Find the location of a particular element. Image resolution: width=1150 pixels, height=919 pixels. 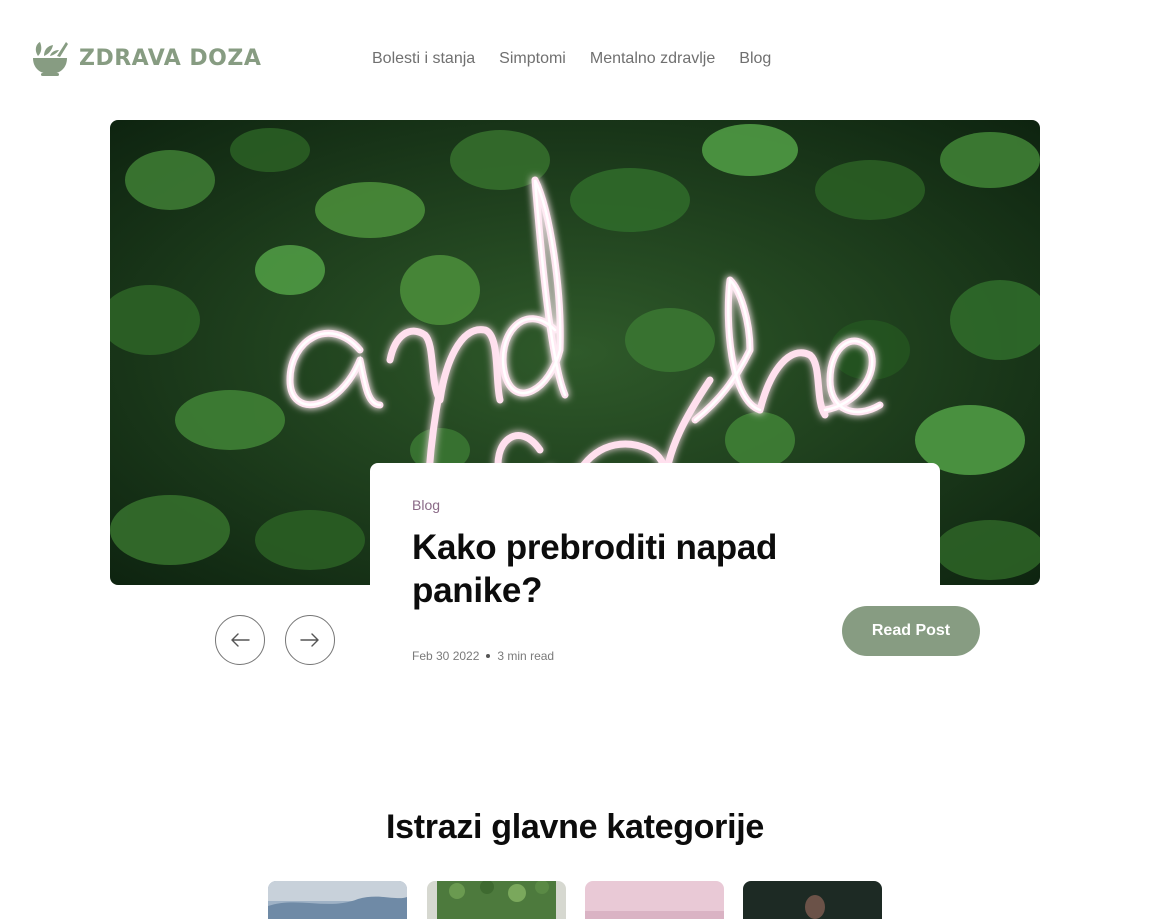

brand-name: ZDRAVA DOZA is located at coordinates (170, 58).